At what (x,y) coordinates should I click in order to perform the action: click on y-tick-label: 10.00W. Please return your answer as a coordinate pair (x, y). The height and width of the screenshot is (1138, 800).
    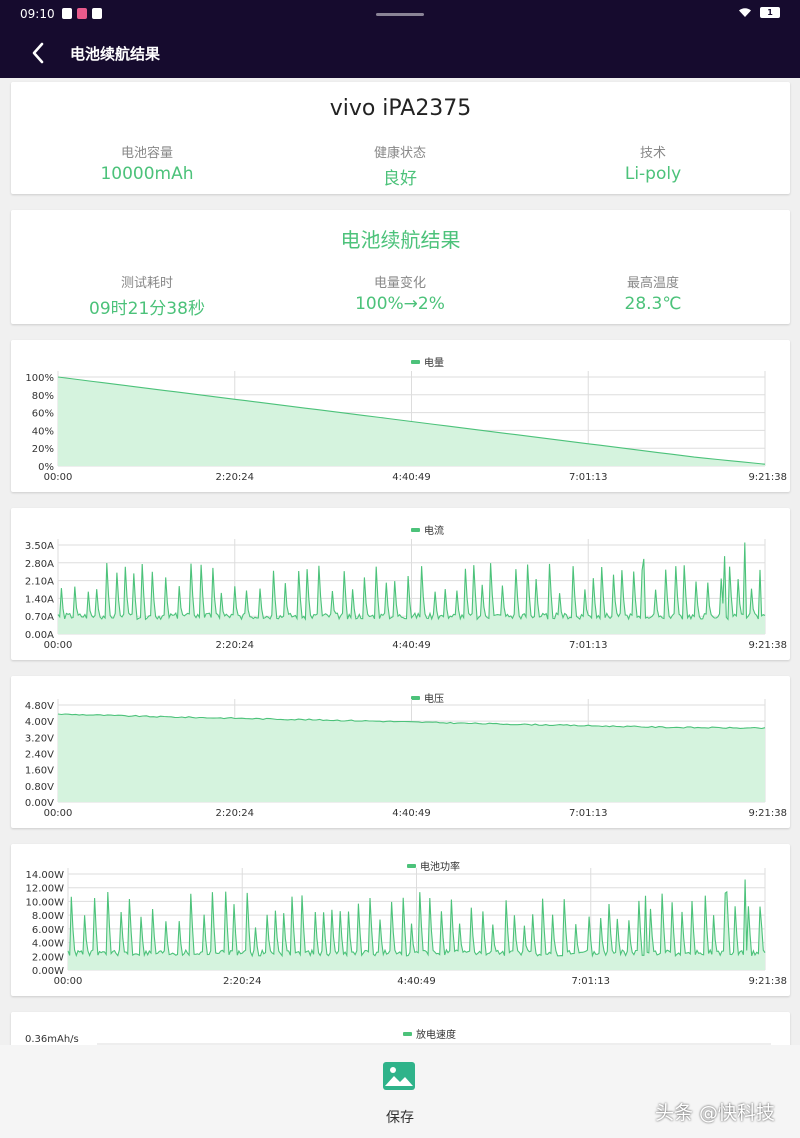
    Looking at the image, I should click on (44, 902).